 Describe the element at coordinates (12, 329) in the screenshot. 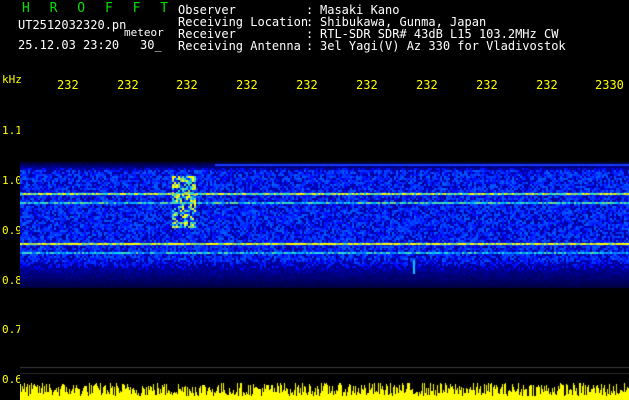

I see `y-tick-label: 0.7` at that location.